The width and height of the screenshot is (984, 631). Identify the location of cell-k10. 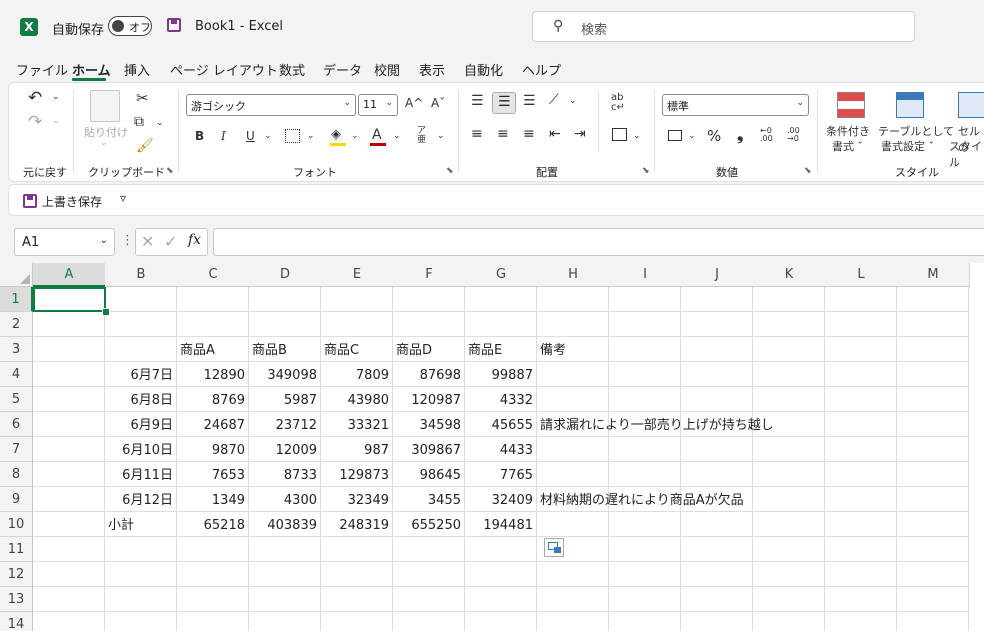
(789, 524).